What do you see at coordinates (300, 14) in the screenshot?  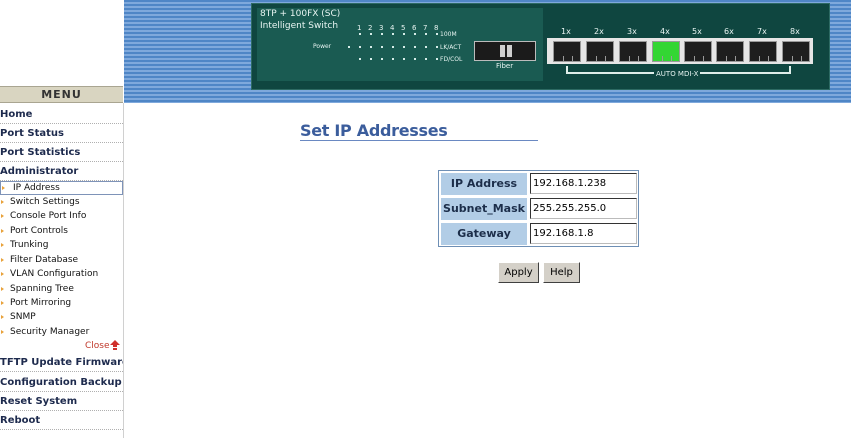 I see `device-model-title: 8TP + 100FX (SC)` at bounding box center [300, 14].